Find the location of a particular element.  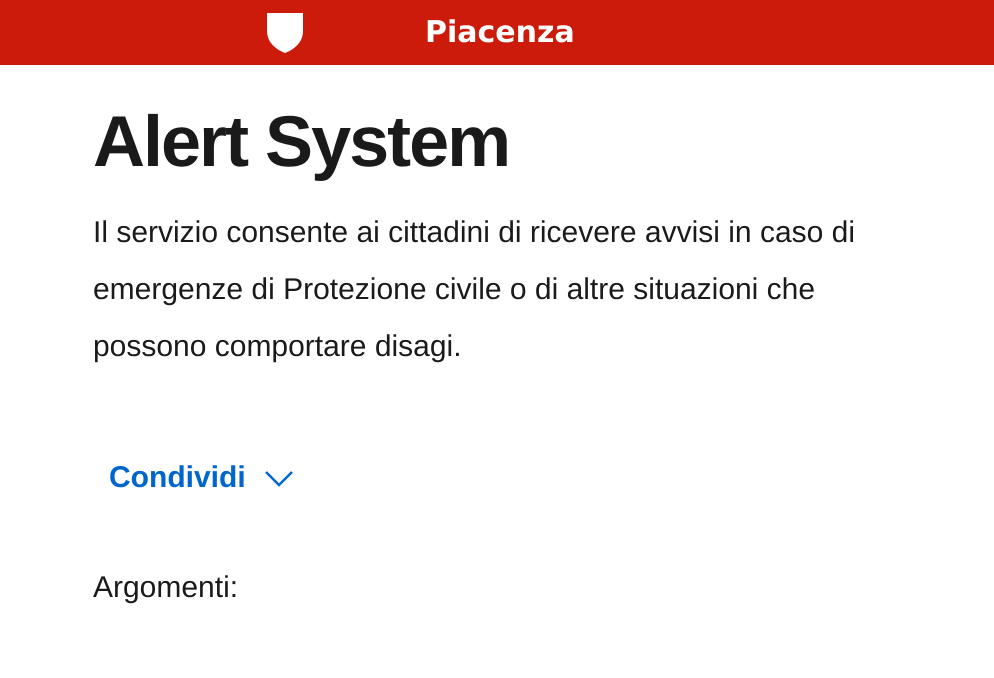

share-button: Condividi is located at coordinates (201, 478).